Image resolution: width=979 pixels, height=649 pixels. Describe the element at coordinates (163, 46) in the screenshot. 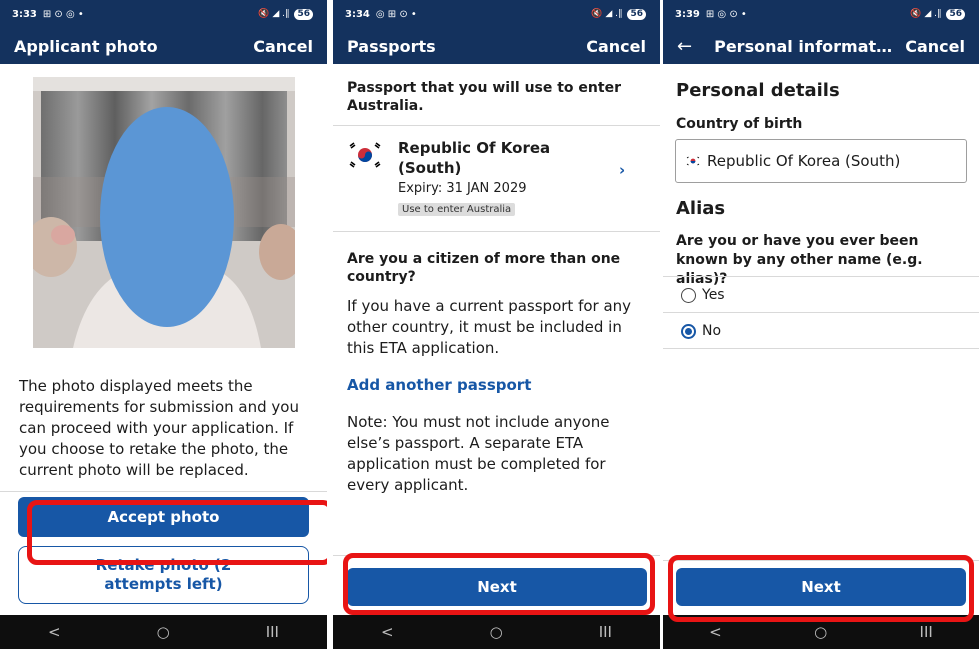

I see `app-bar: Applicant photo Cancel` at that location.